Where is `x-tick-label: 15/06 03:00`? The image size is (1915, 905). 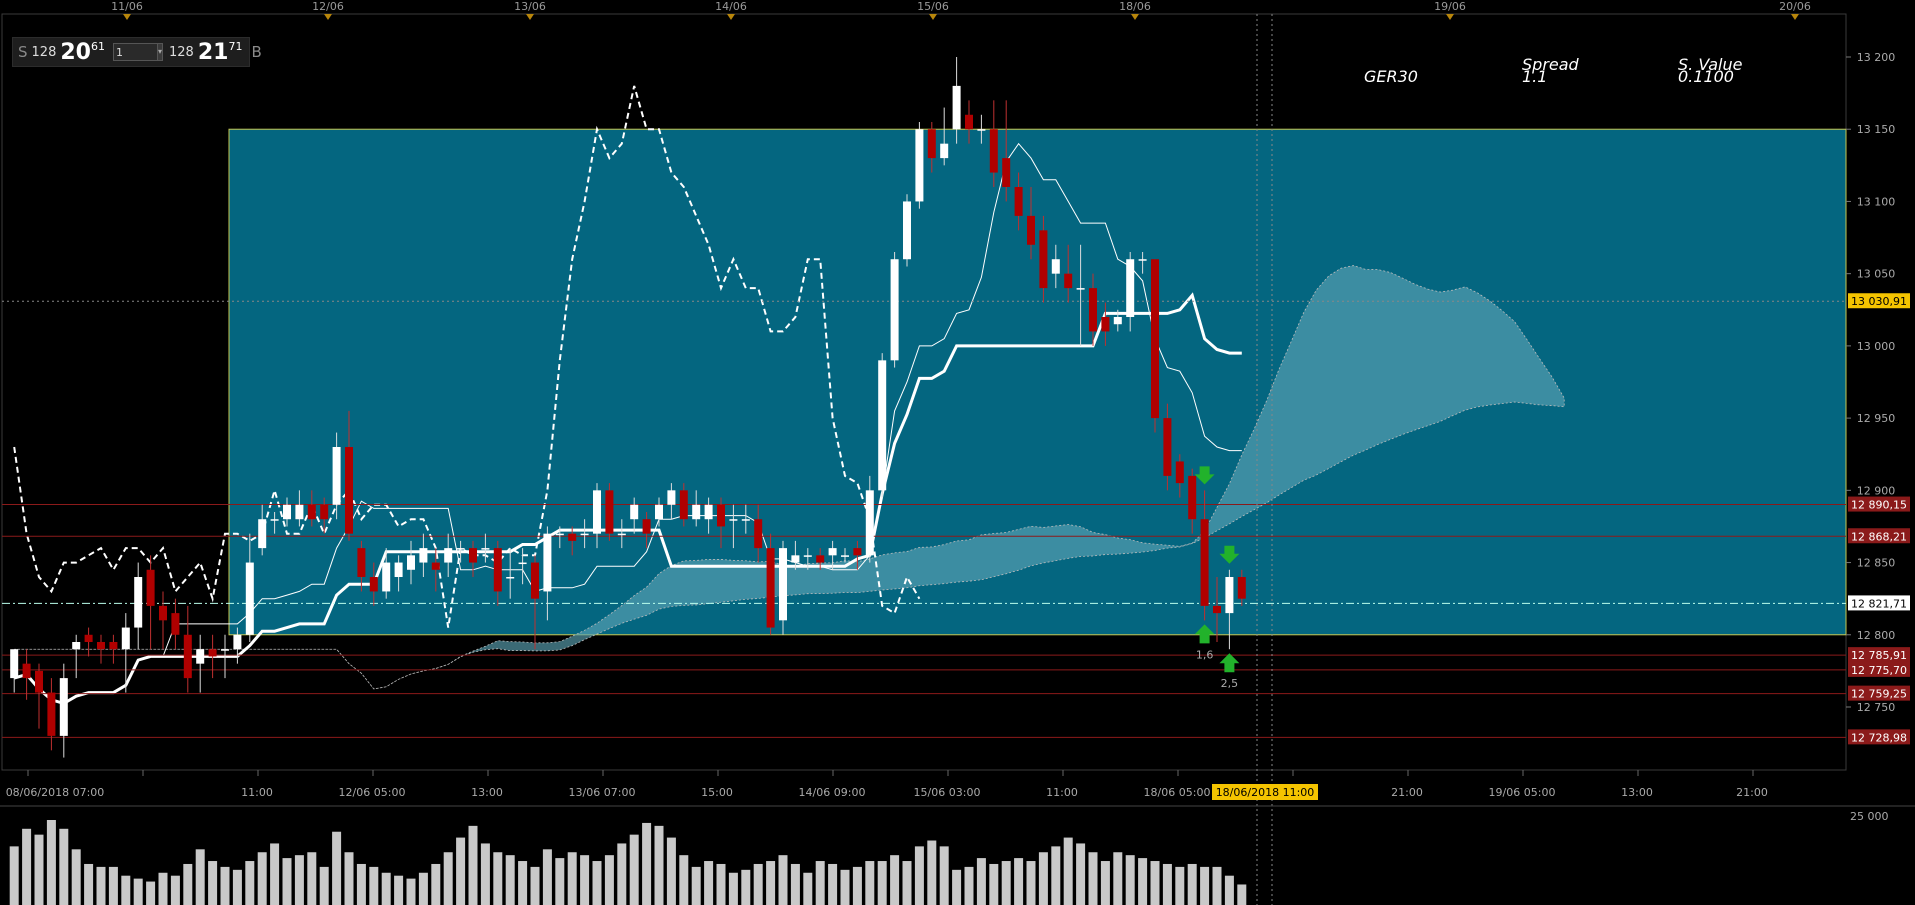 x-tick-label: 15/06 03:00 is located at coordinates (947, 792).